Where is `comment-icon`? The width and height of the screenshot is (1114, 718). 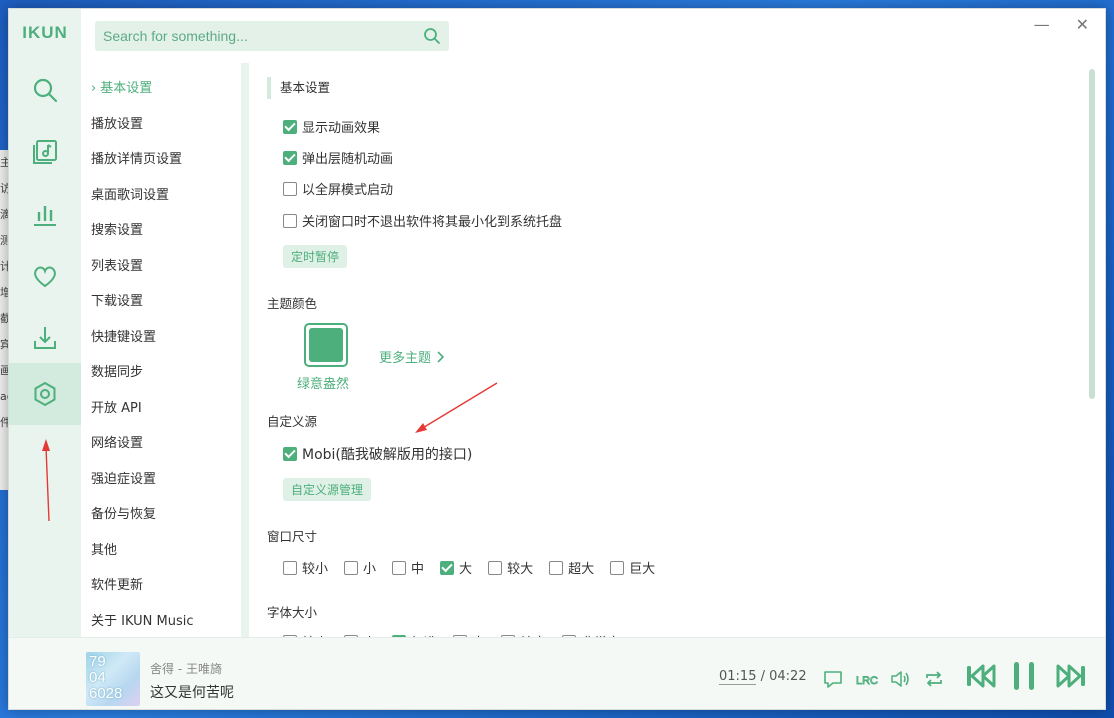 comment-icon is located at coordinates (833, 679).